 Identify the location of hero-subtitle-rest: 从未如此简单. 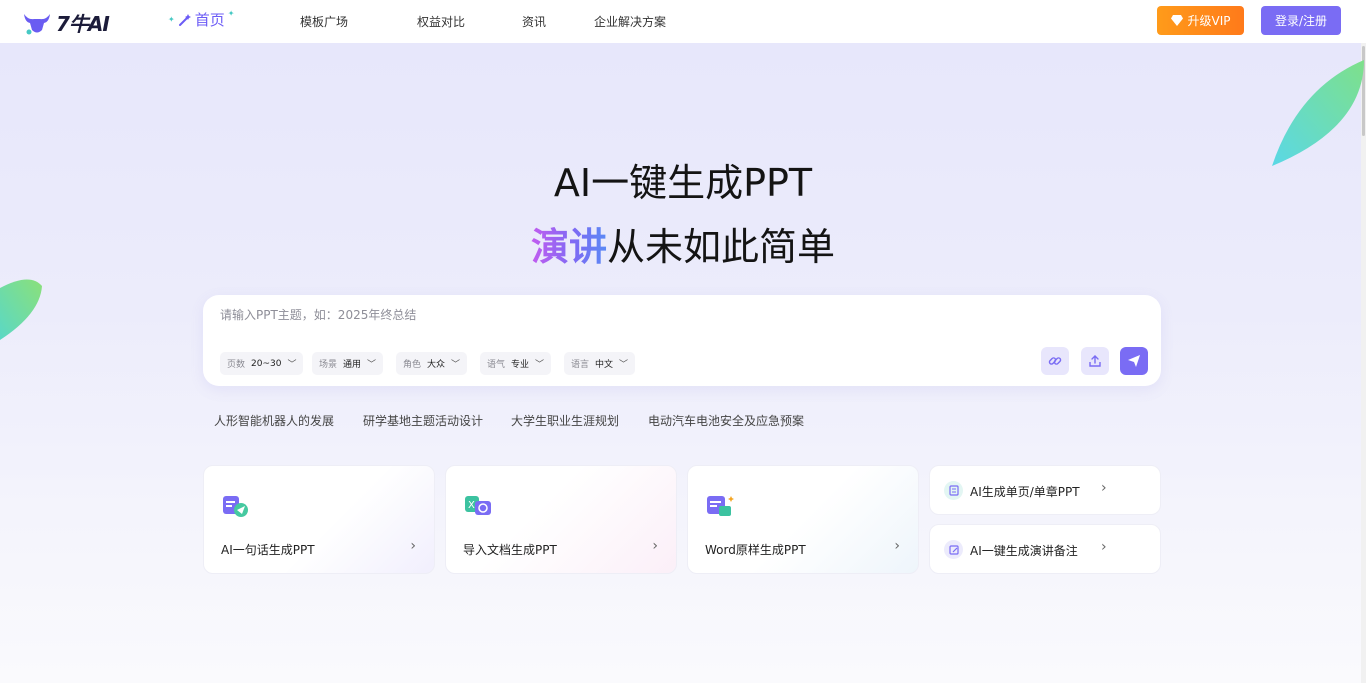
(721, 247).